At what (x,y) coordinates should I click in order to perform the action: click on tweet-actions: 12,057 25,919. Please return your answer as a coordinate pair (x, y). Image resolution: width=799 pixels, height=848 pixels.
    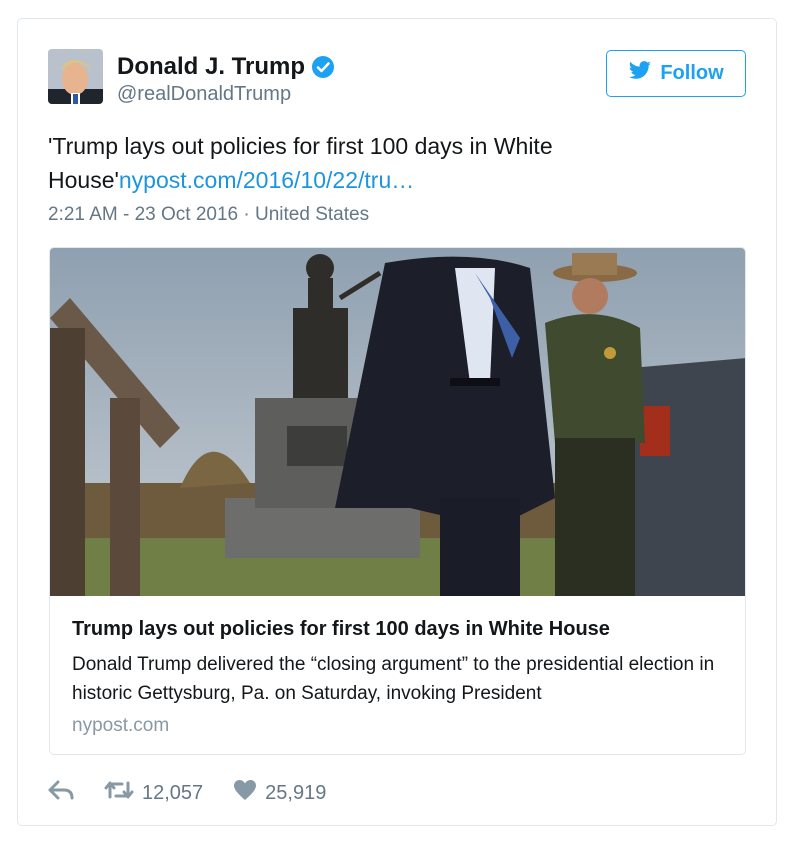
    Looking at the image, I should click on (202, 793).